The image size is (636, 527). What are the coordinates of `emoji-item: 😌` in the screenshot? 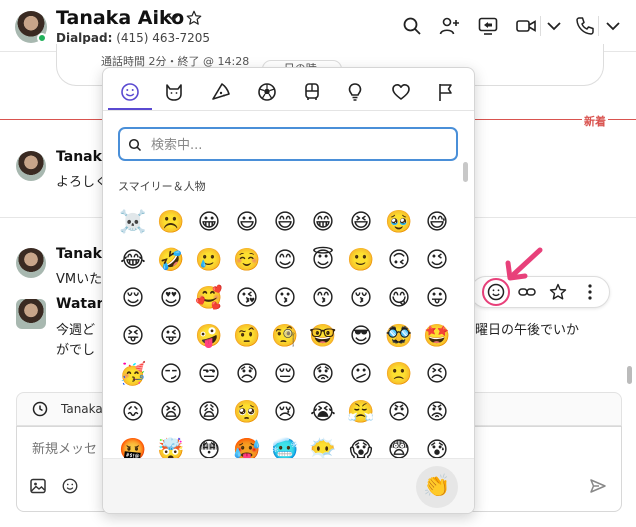 It's located at (133, 299).